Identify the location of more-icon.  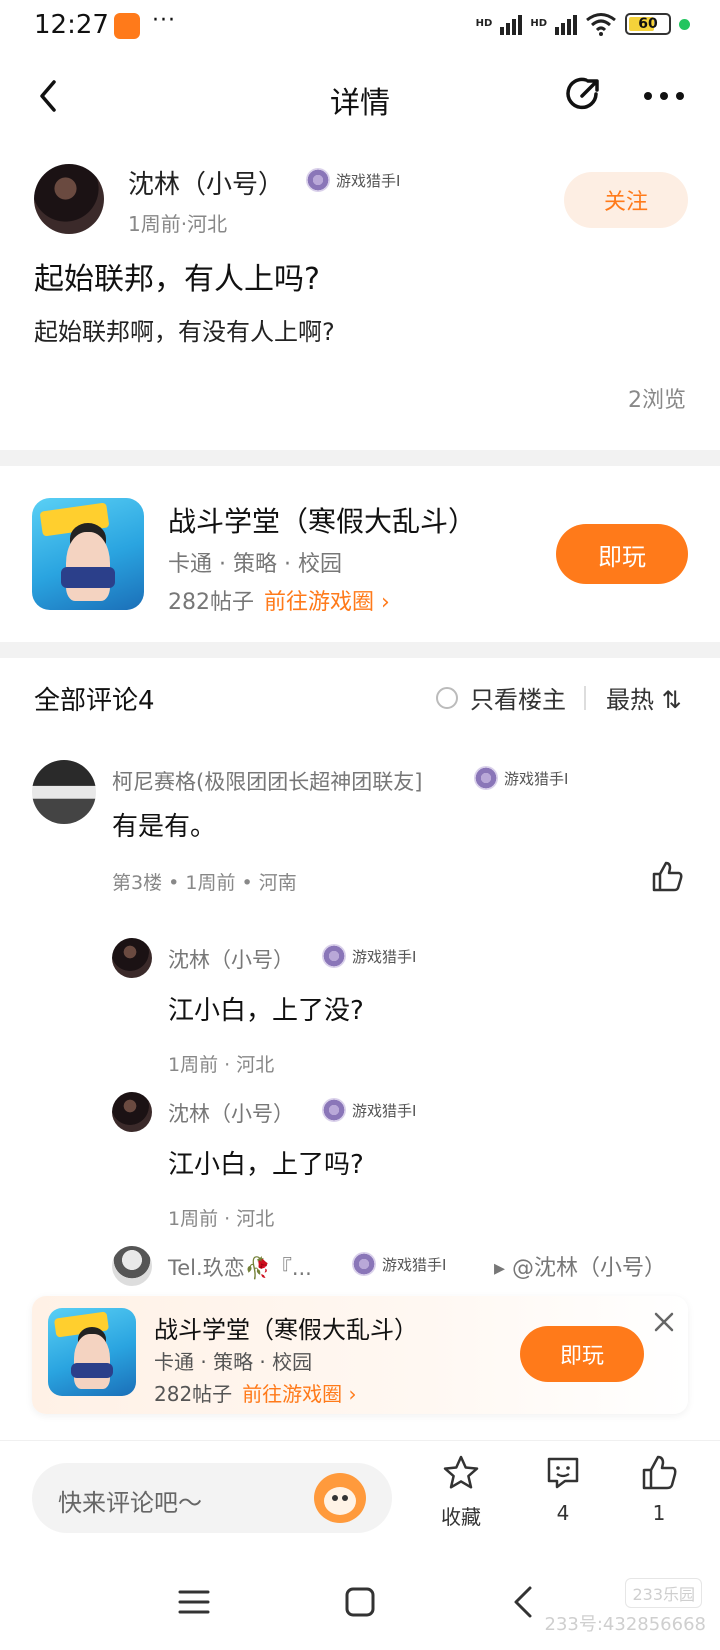
(664, 96).